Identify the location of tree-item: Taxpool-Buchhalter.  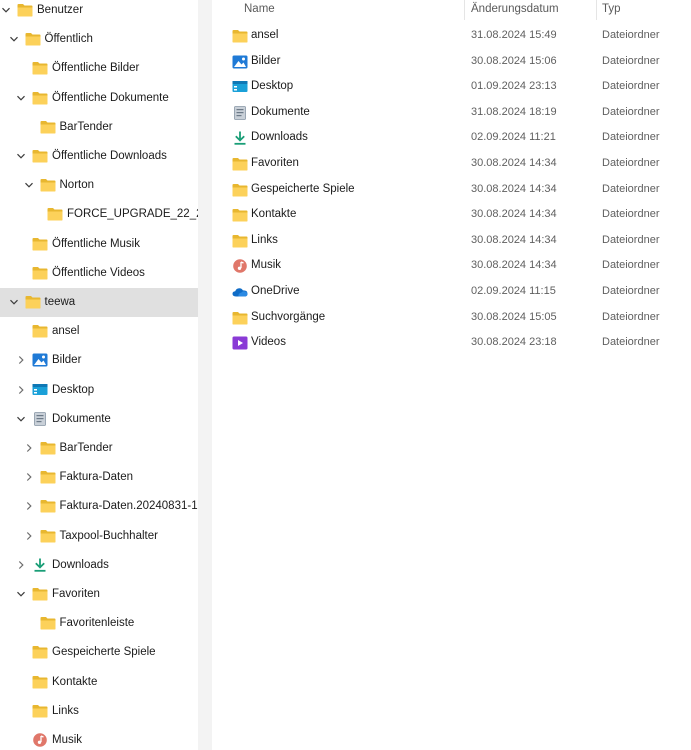
(99, 536).